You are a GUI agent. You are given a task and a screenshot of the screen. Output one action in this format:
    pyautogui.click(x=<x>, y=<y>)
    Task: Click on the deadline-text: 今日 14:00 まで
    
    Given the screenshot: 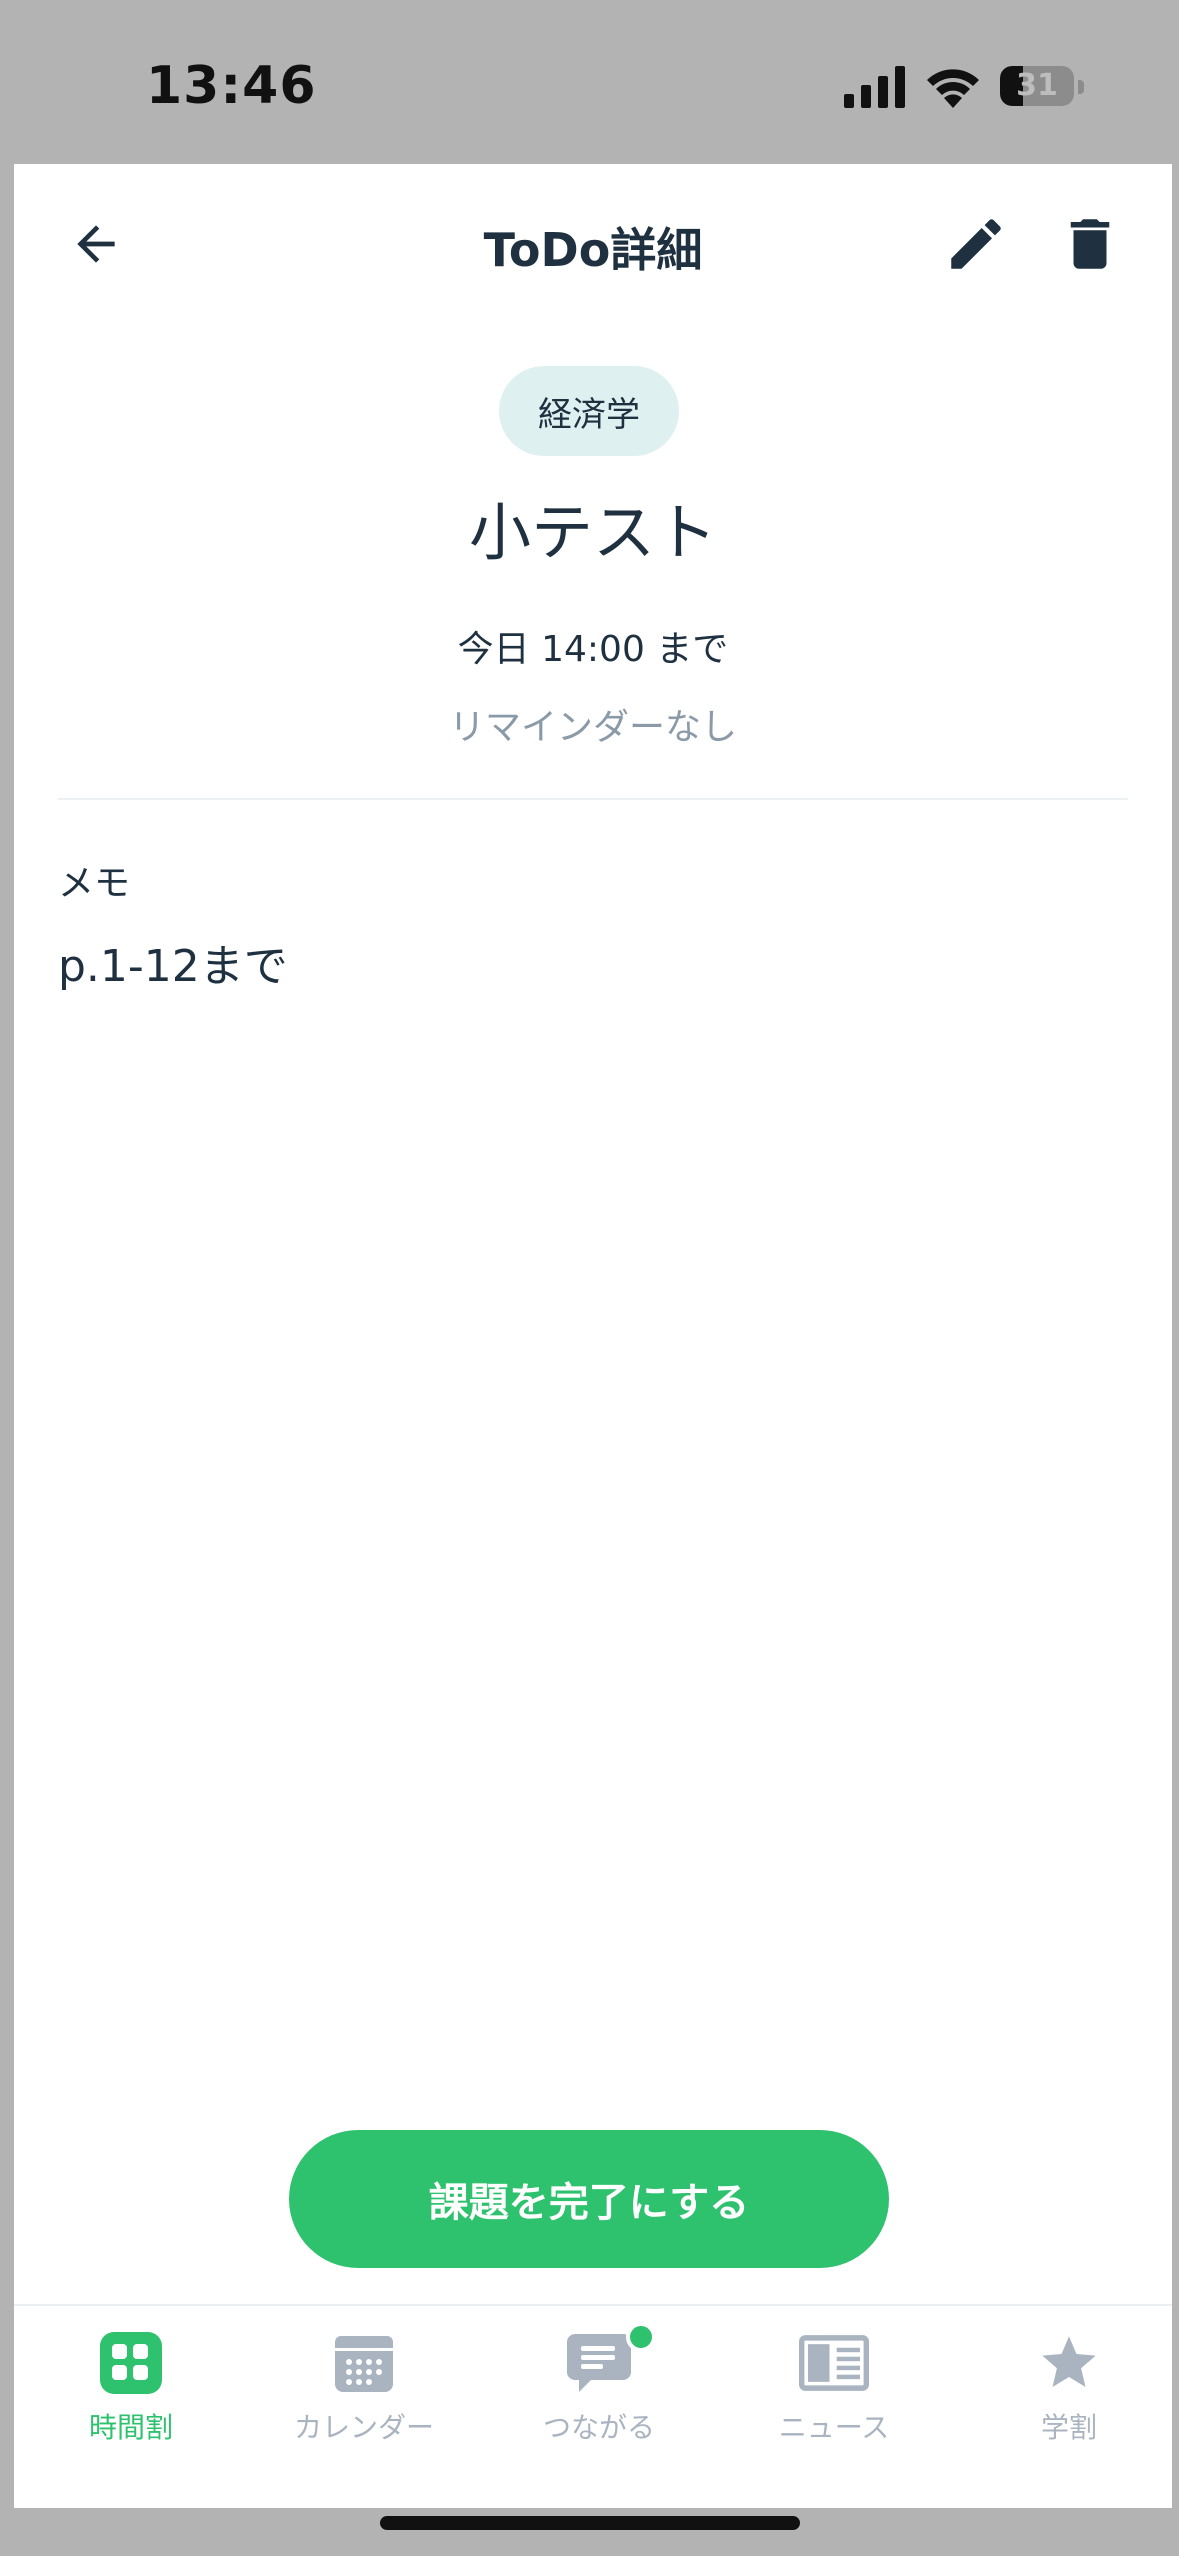 What is the action you would take?
    pyautogui.click(x=593, y=649)
    